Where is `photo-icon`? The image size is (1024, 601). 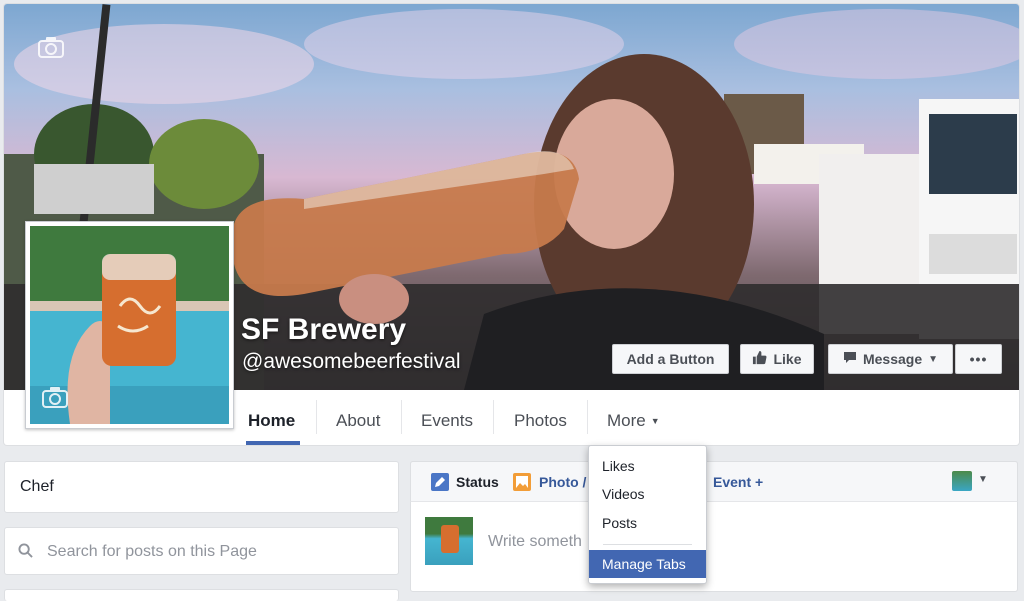 photo-icon is located at coordinates (522, 484).